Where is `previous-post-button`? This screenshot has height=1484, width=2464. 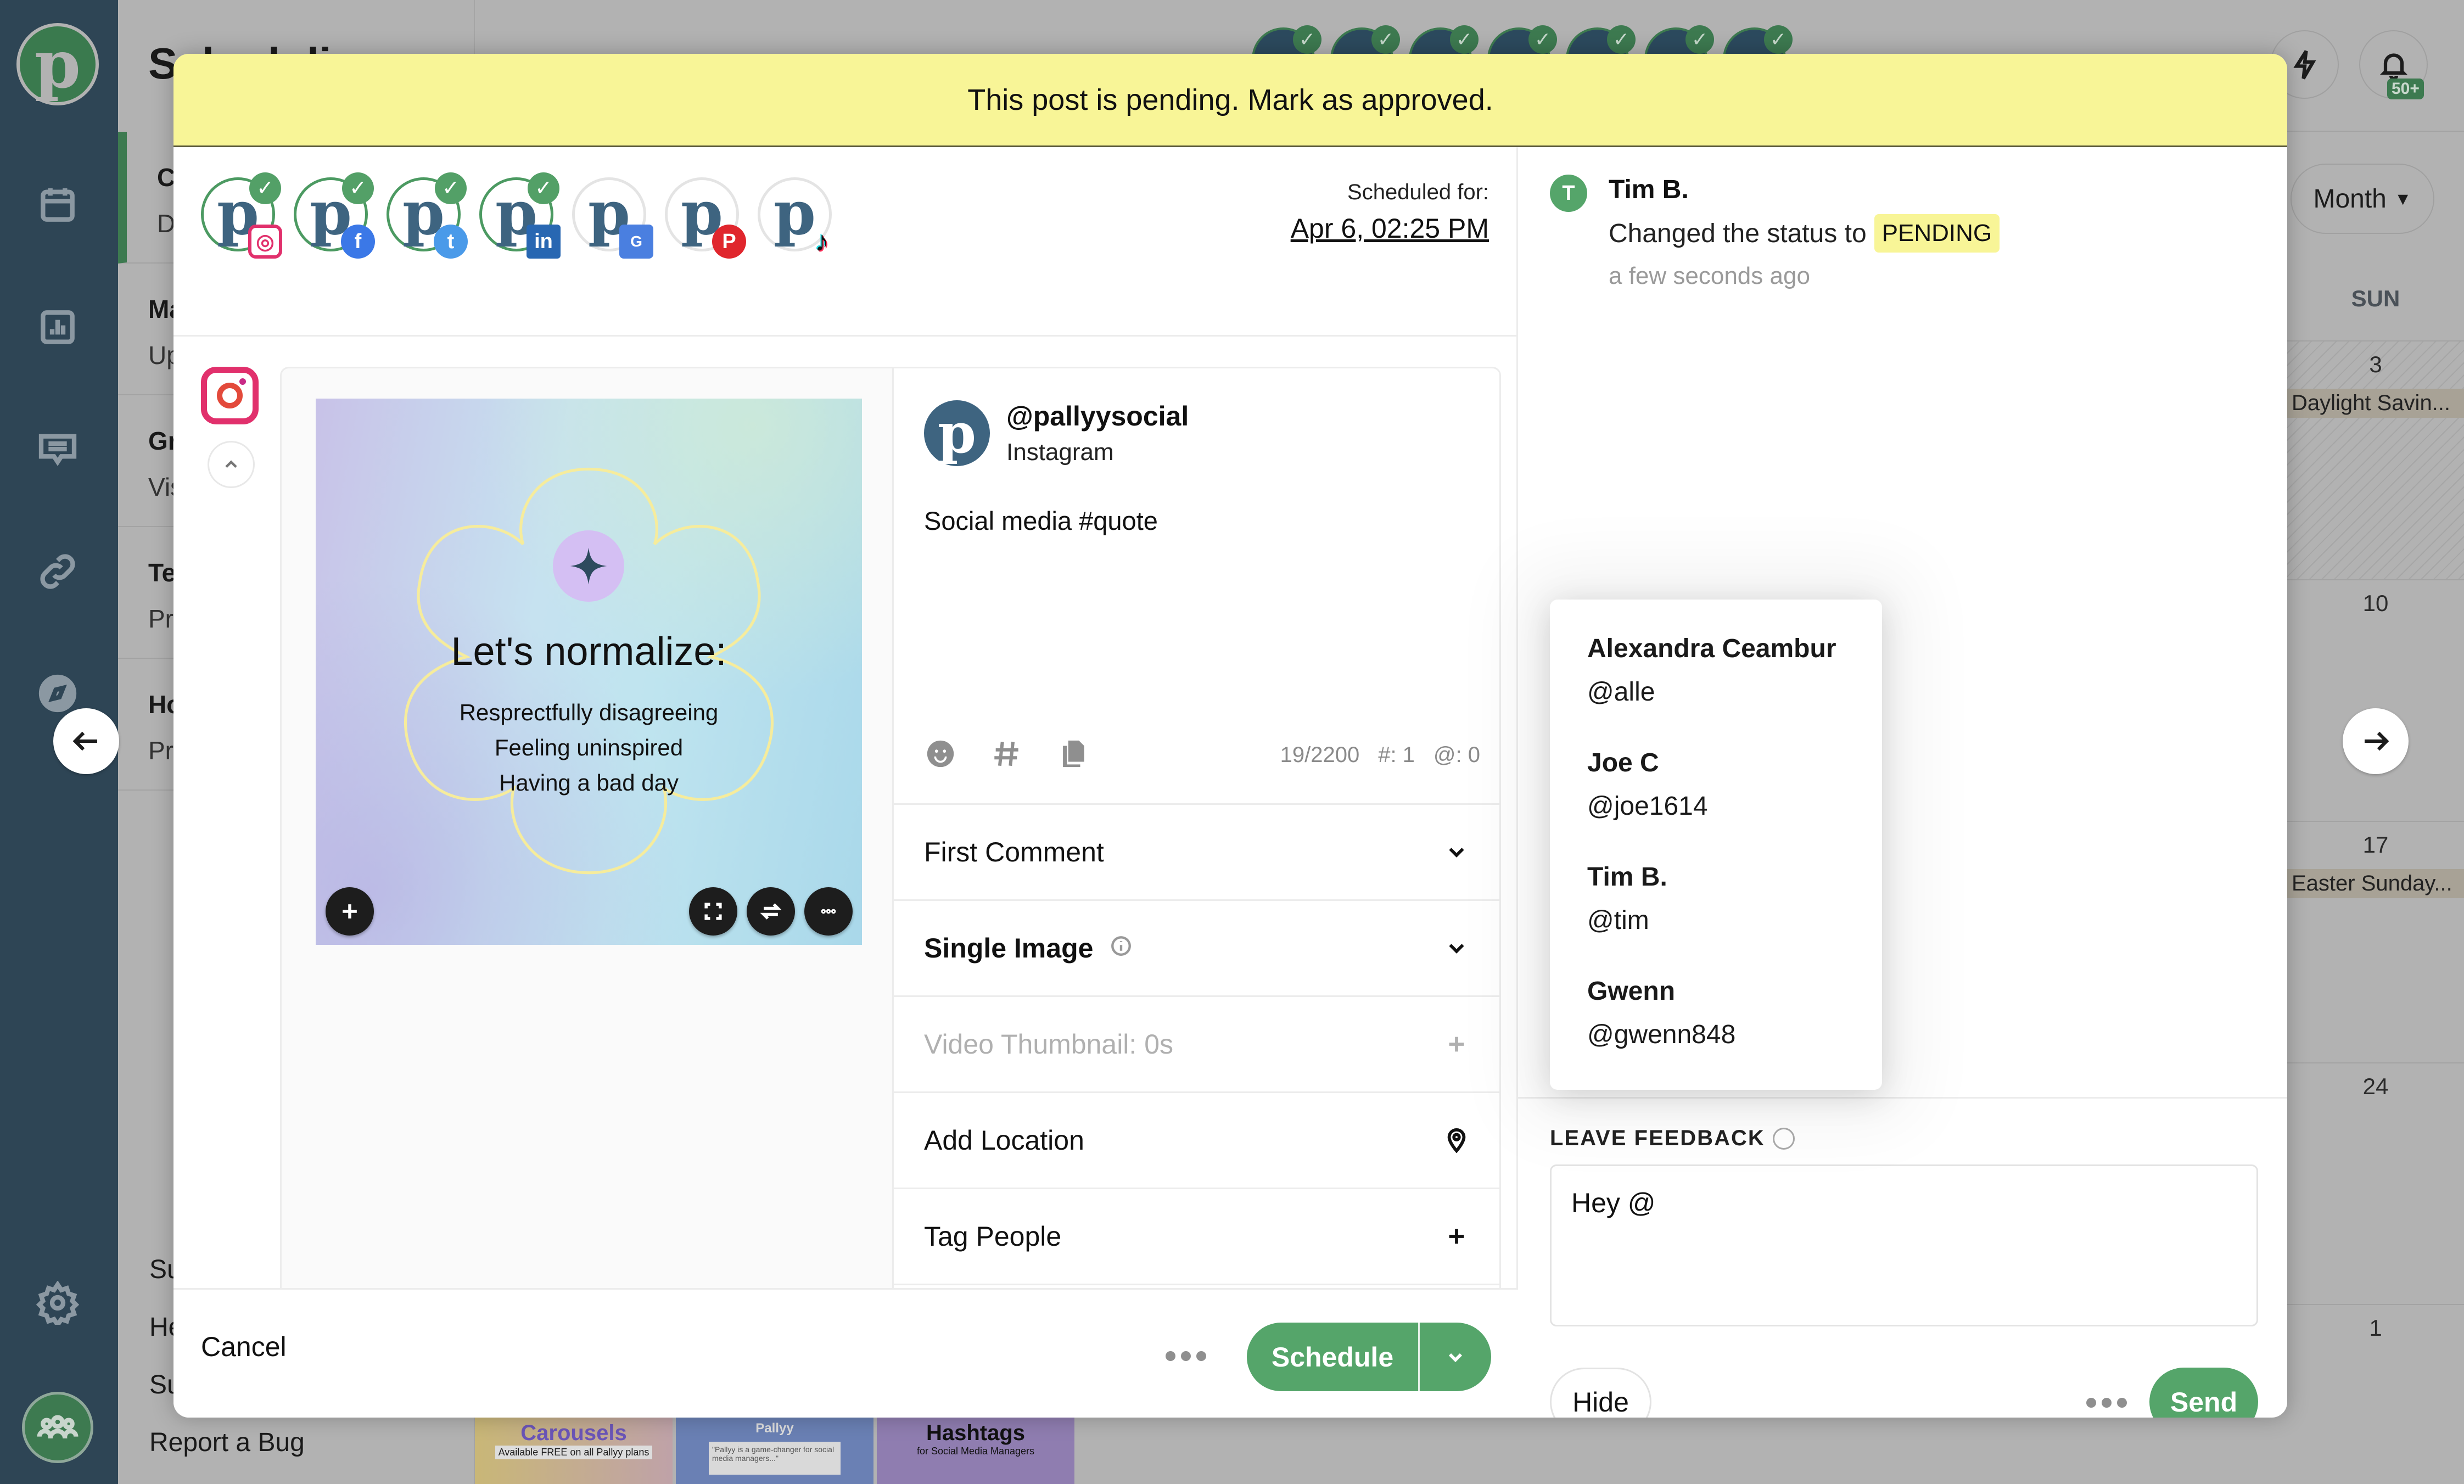
previous-post-button is located at coordinates (86, 741).